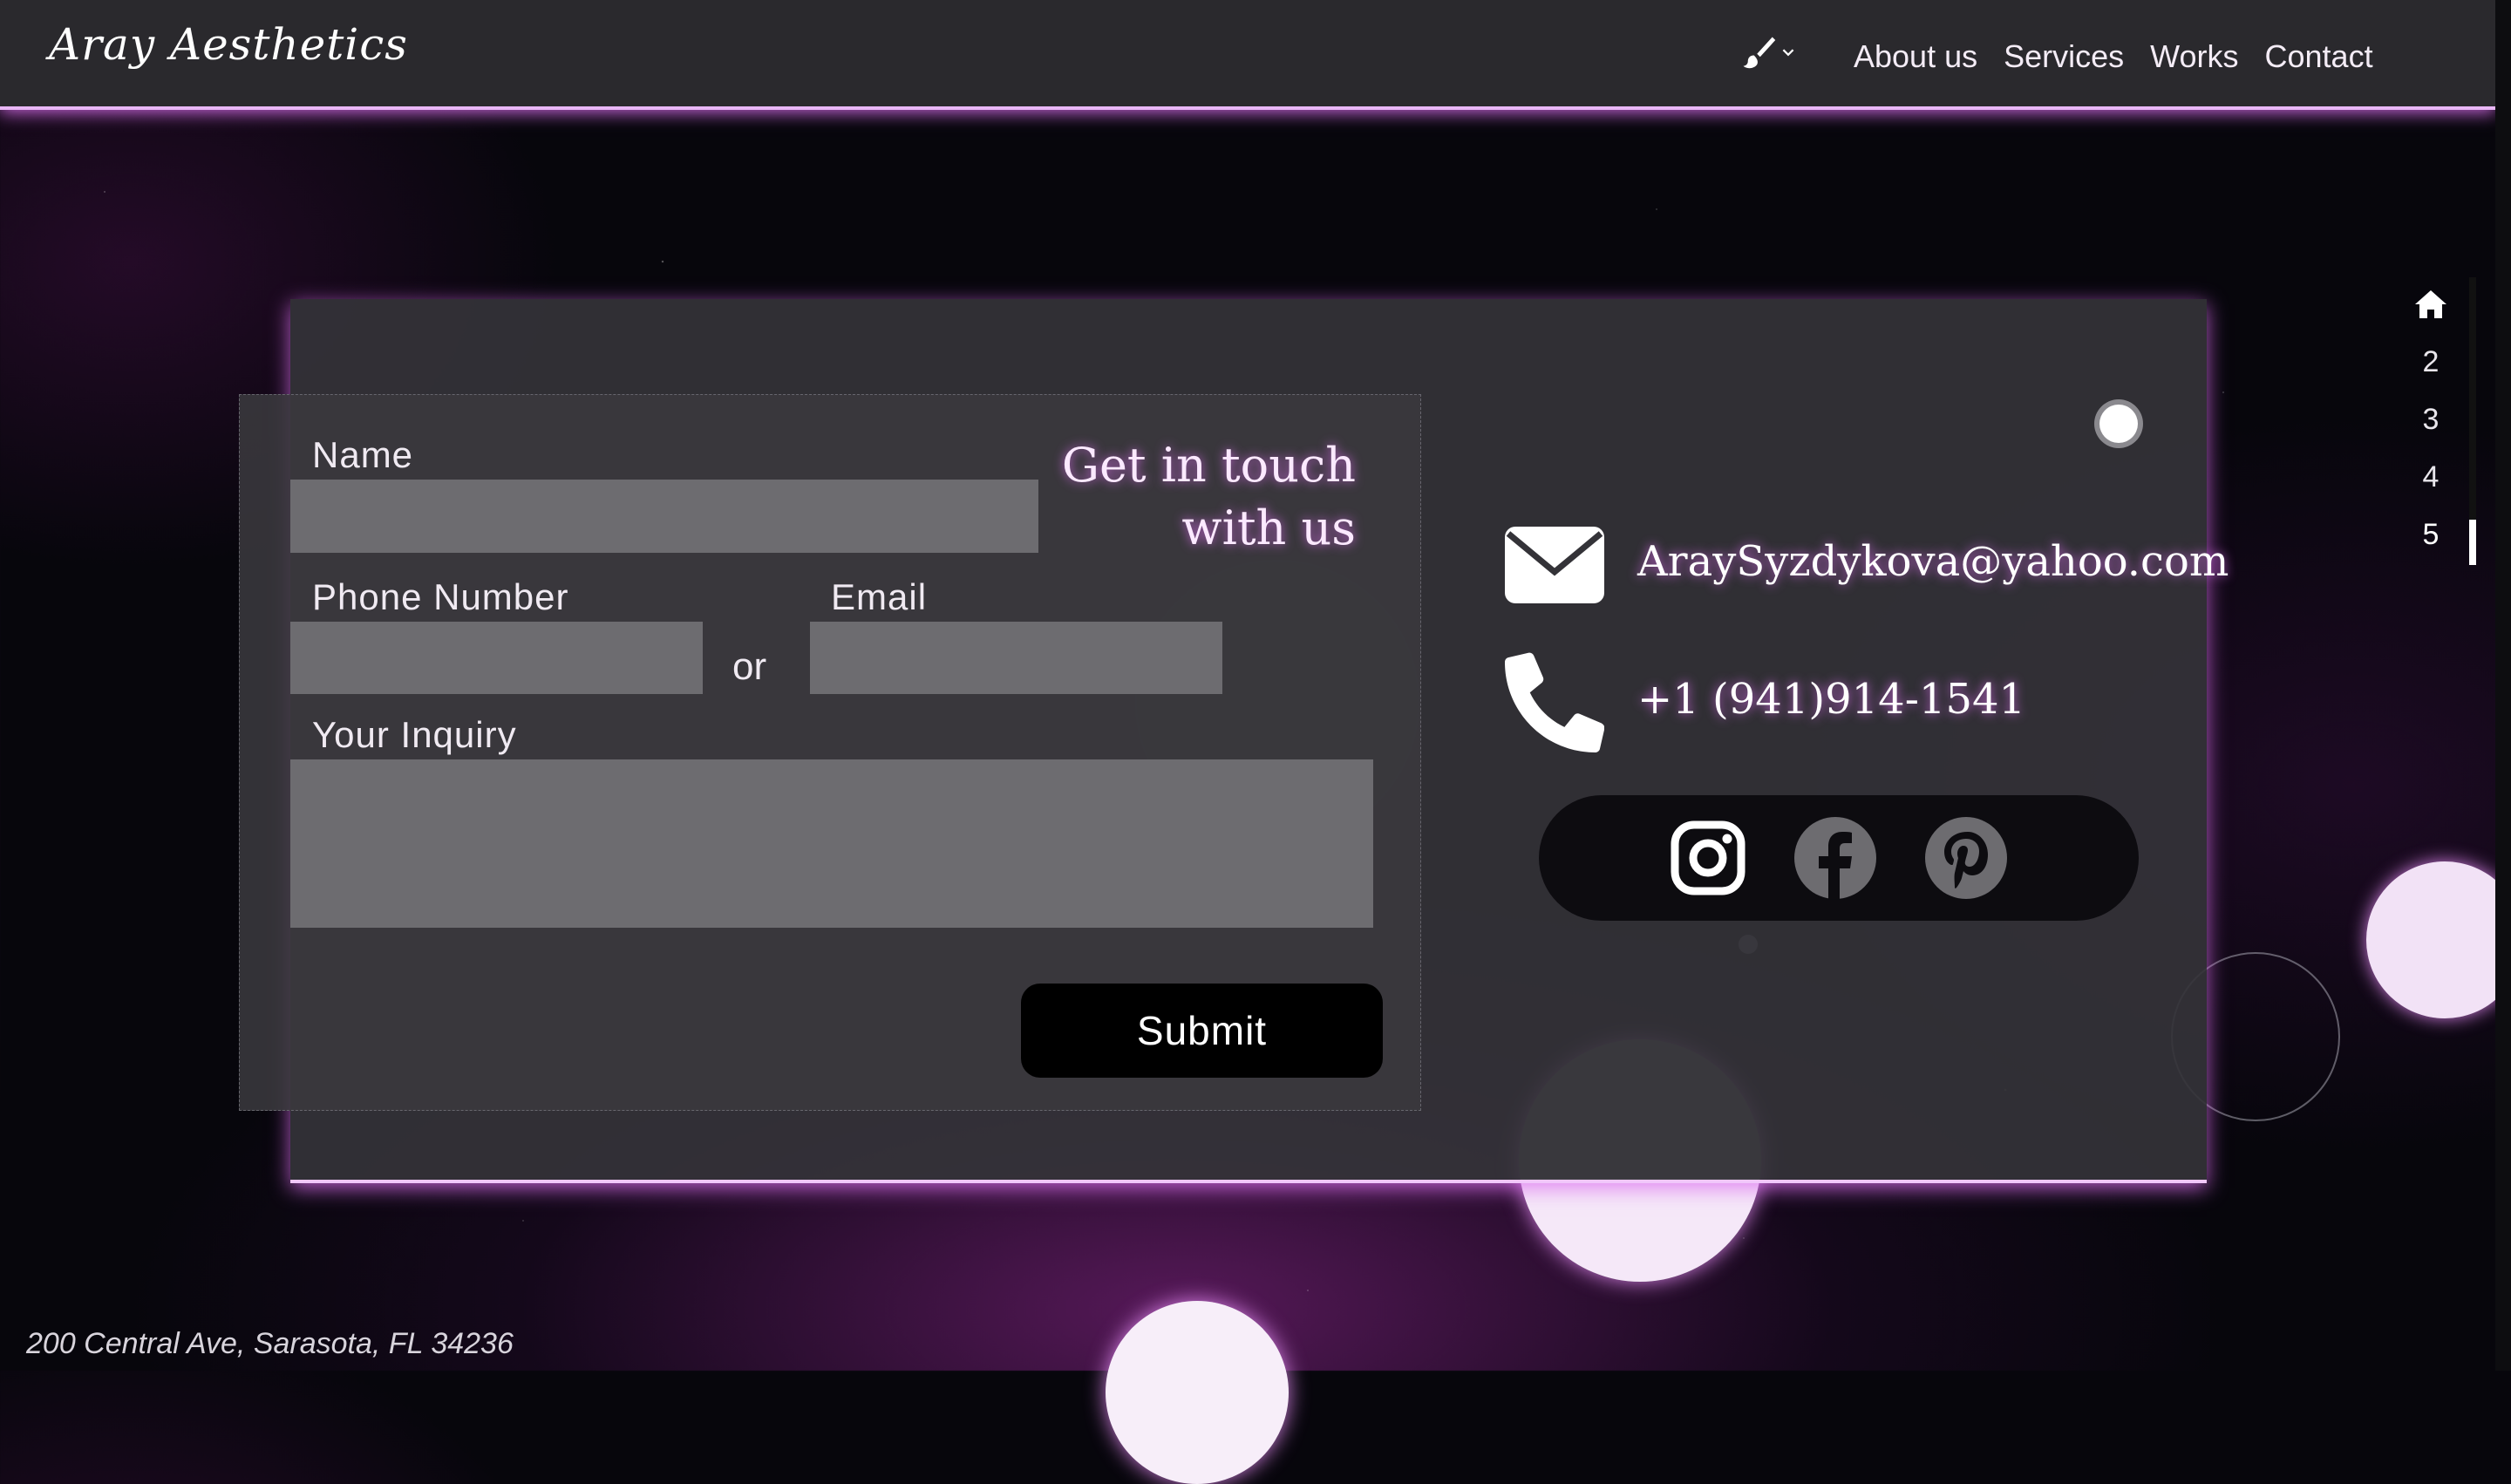 This screenshot has width=2511, height=1484. I want to click on section-nav-home, so click(2430, 304).